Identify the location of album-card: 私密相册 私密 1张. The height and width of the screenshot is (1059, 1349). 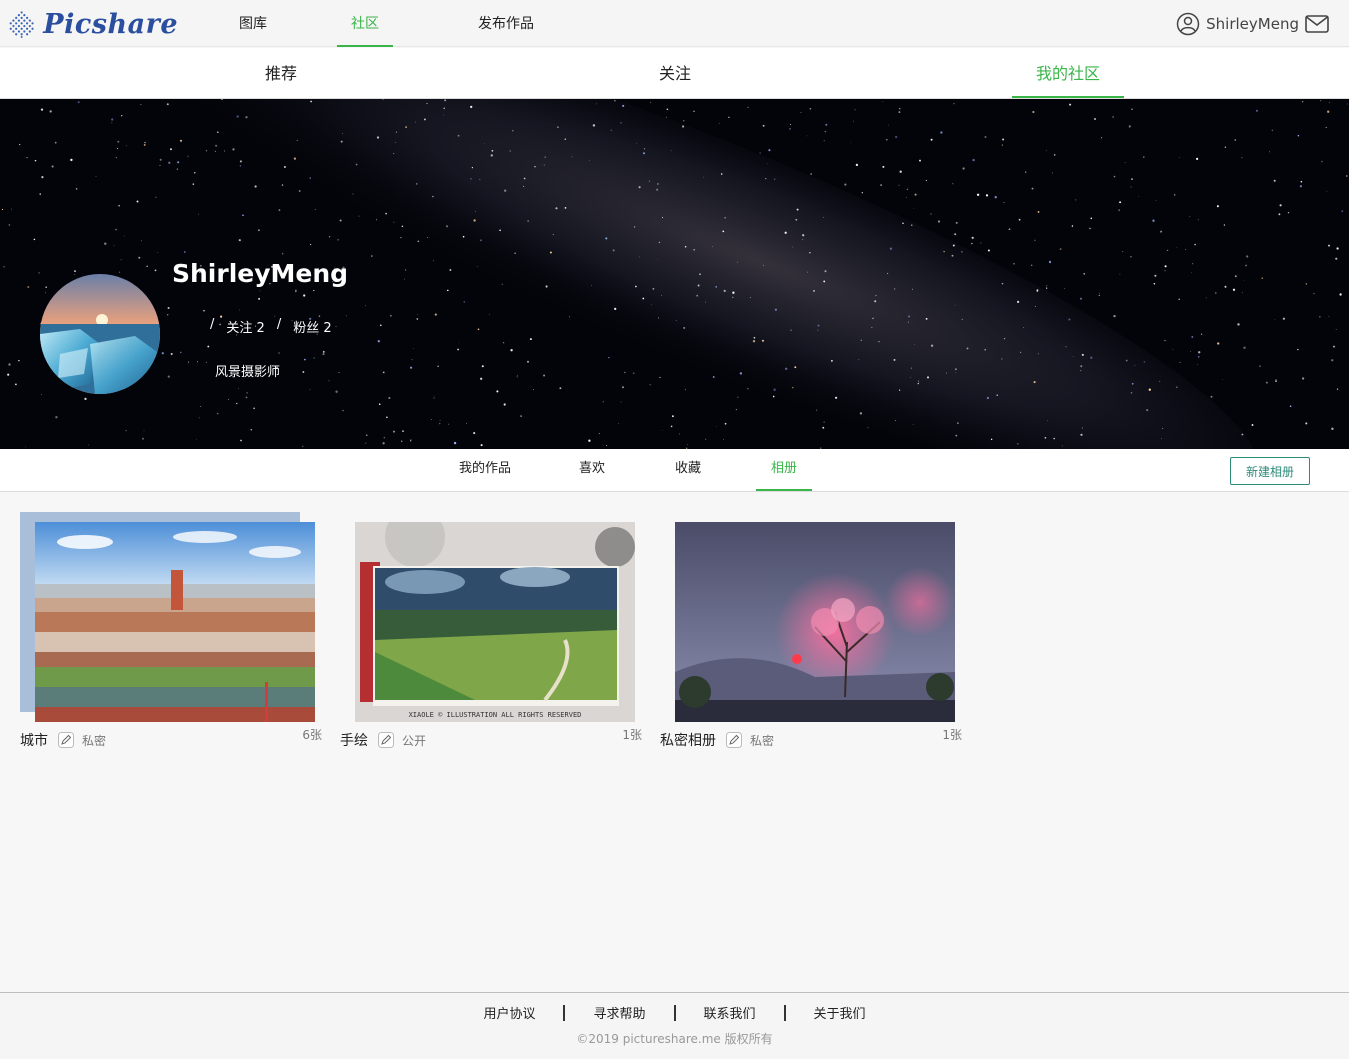
(811, 632).